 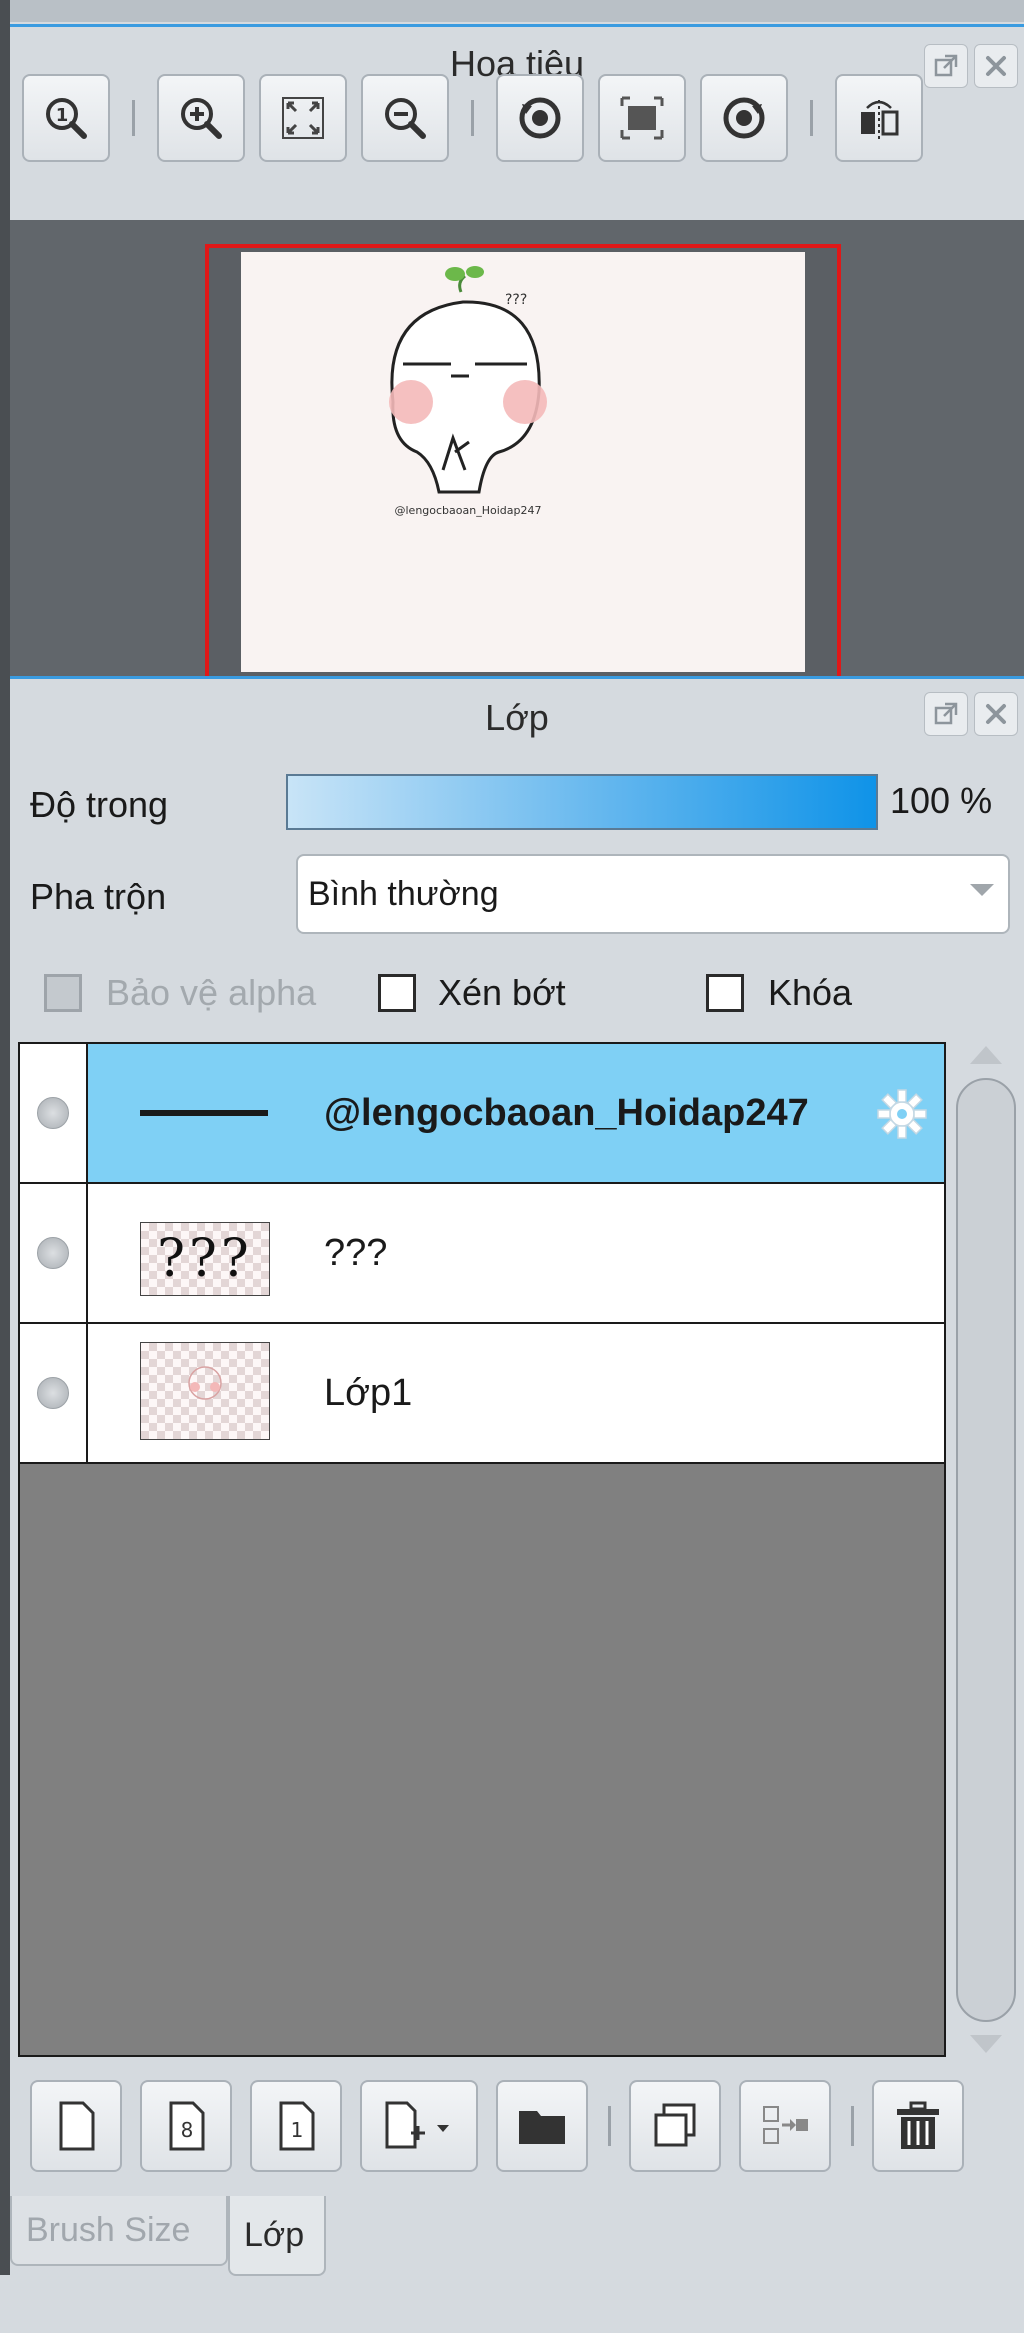 I want to click on rotate-left-button, so click(x=540, y=118).